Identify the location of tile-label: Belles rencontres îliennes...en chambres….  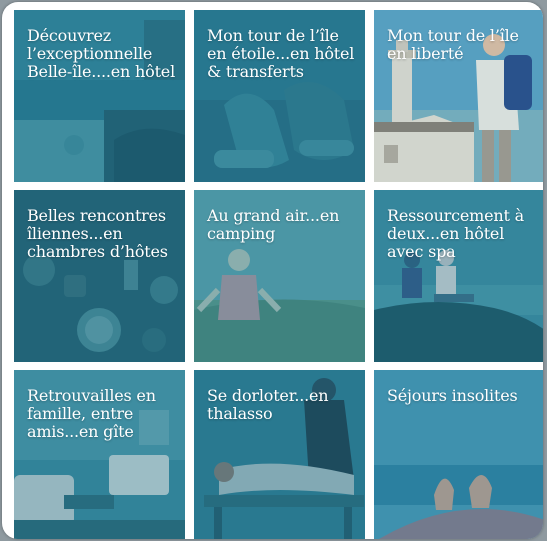
(97, 233).